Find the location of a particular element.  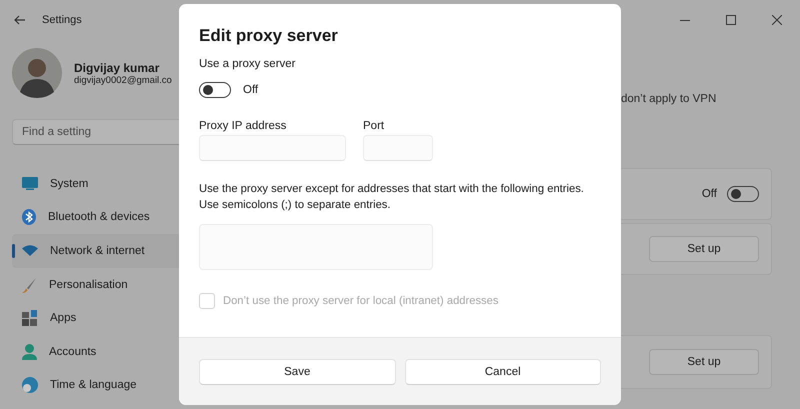

nav-item: System is located at coordinates (103, 184).